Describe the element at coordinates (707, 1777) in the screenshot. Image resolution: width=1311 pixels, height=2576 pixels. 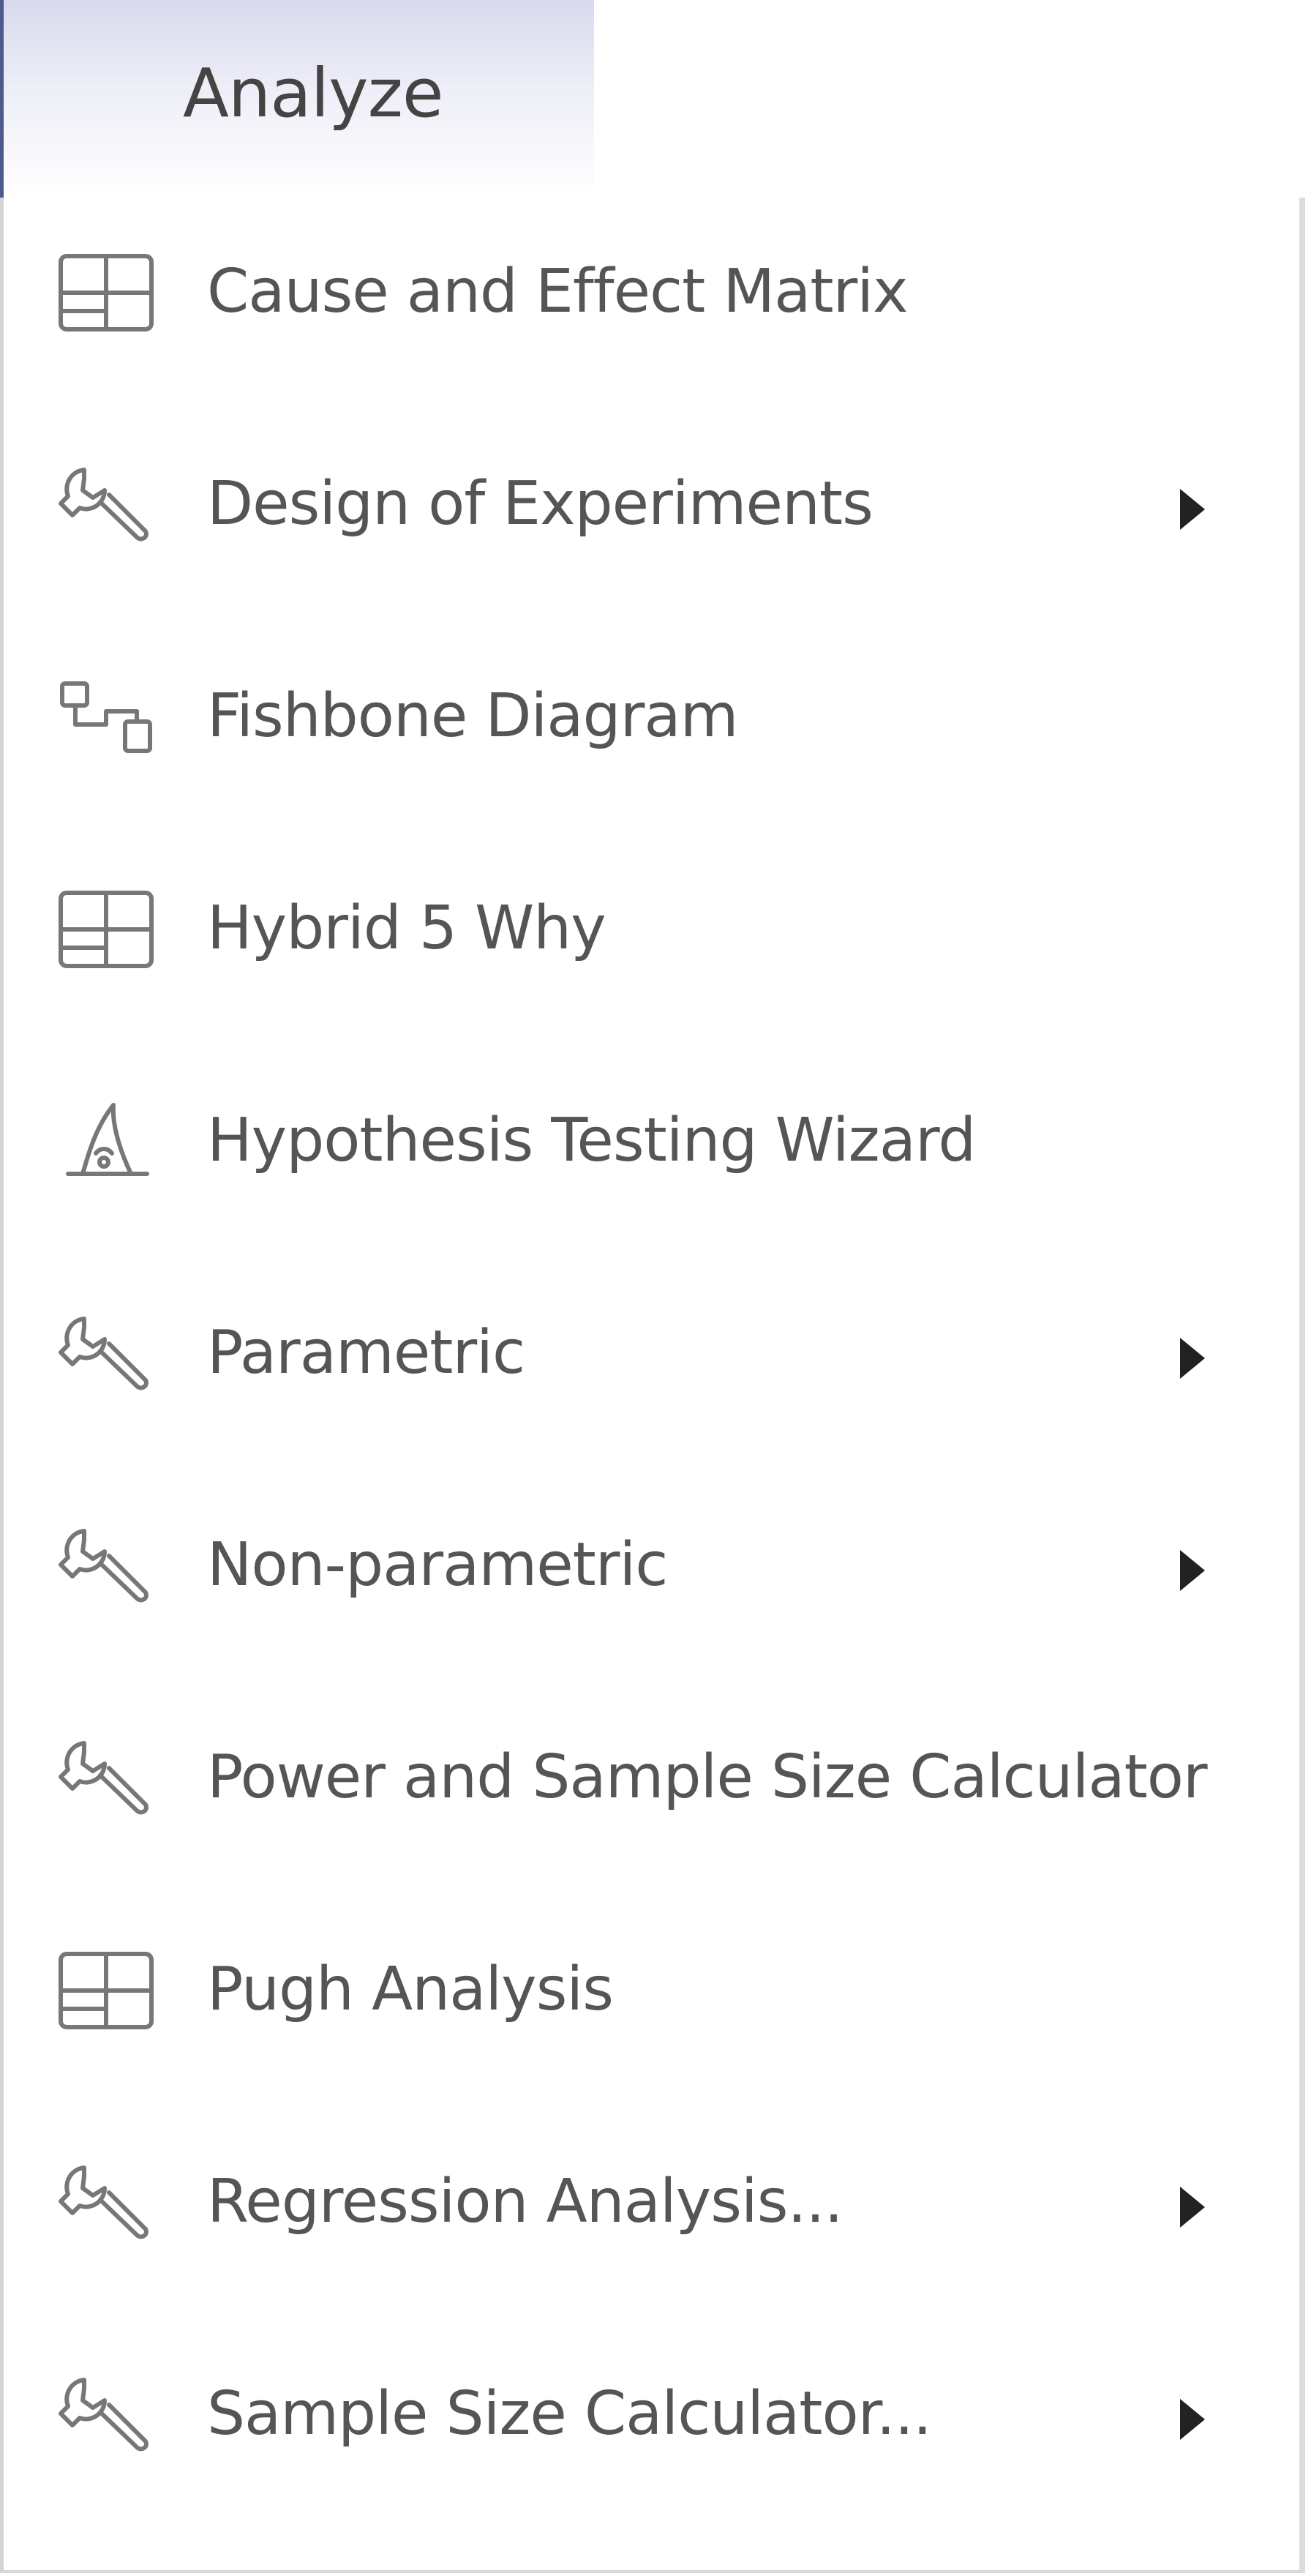
I see `menu-item-label: Power and Sample Size Calculator` at that location.